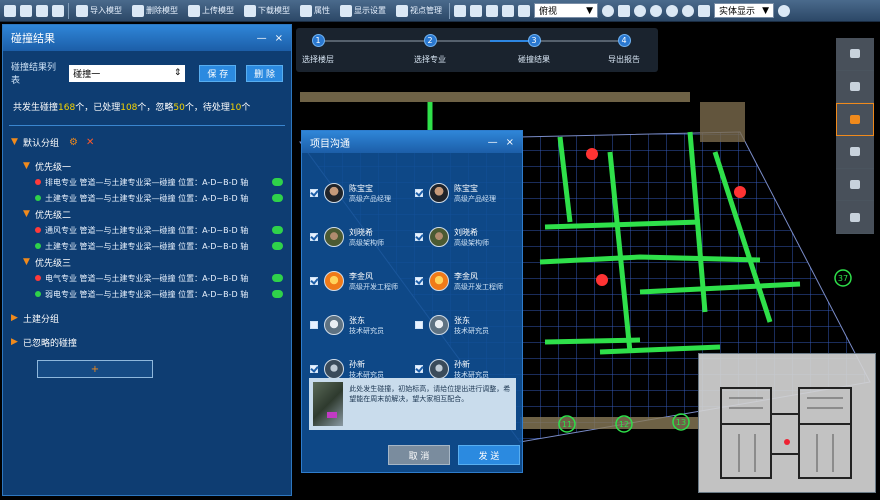 This screenshot has width=880, height=500. What do you see at coordinates (38, 294) in the screenshot?
I see `status-dot` at bounding box center [38, 294].